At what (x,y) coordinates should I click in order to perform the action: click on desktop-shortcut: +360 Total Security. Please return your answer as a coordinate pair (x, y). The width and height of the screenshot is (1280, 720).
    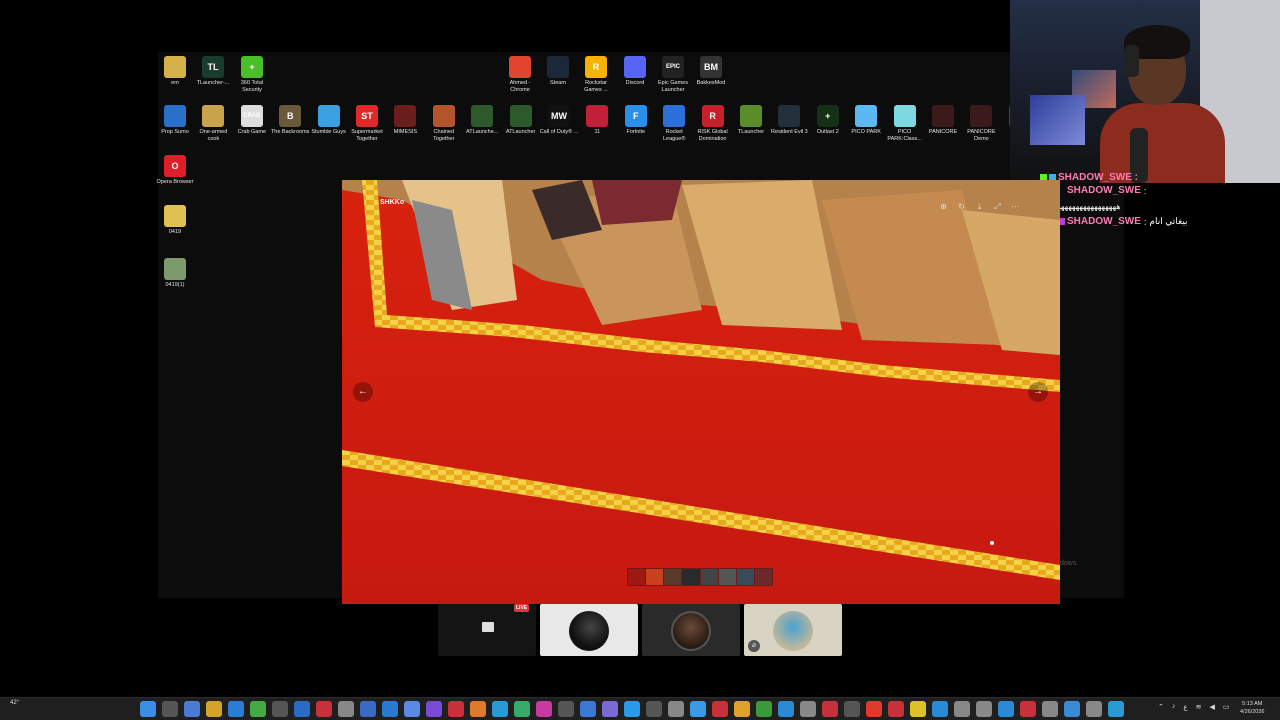
    Looking at the image, I should click on (252, 74).